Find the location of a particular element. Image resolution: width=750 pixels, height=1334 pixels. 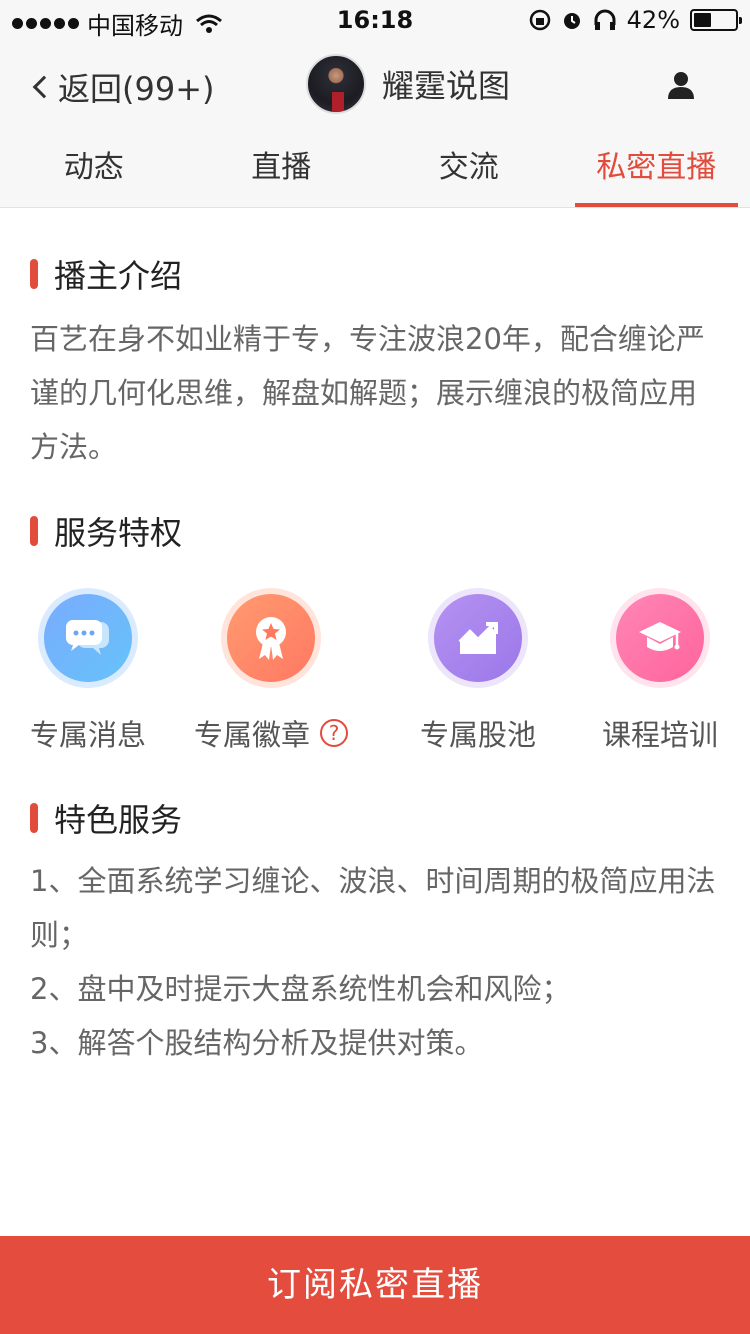

list-item: 1、全面系统学习缠论、波浪、时间周期的极简应用法则； is located at coordinates (373, 908).